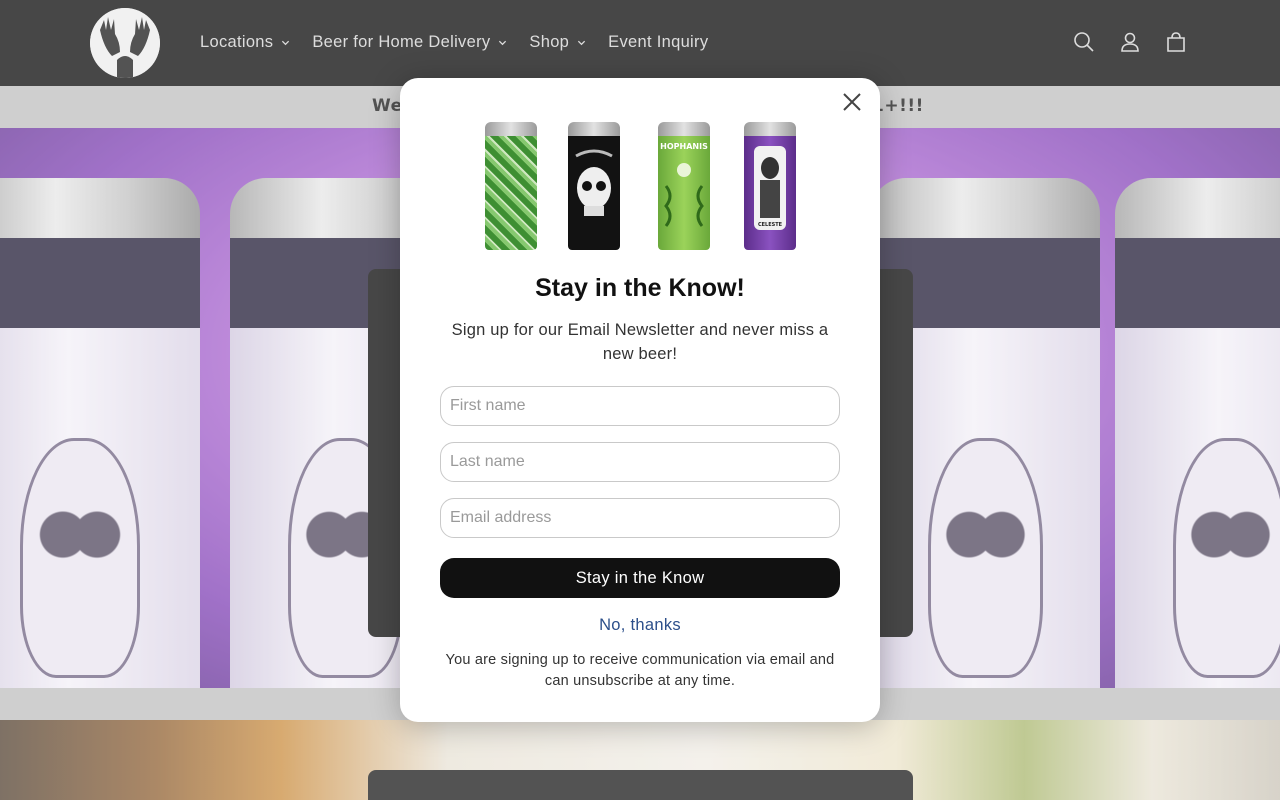 The height and width of the screenshot is (800, 1280). Describe the element at coordinates (640, 625) in the screenshot. I see `no-thanks-link: No, thanks` at that location.